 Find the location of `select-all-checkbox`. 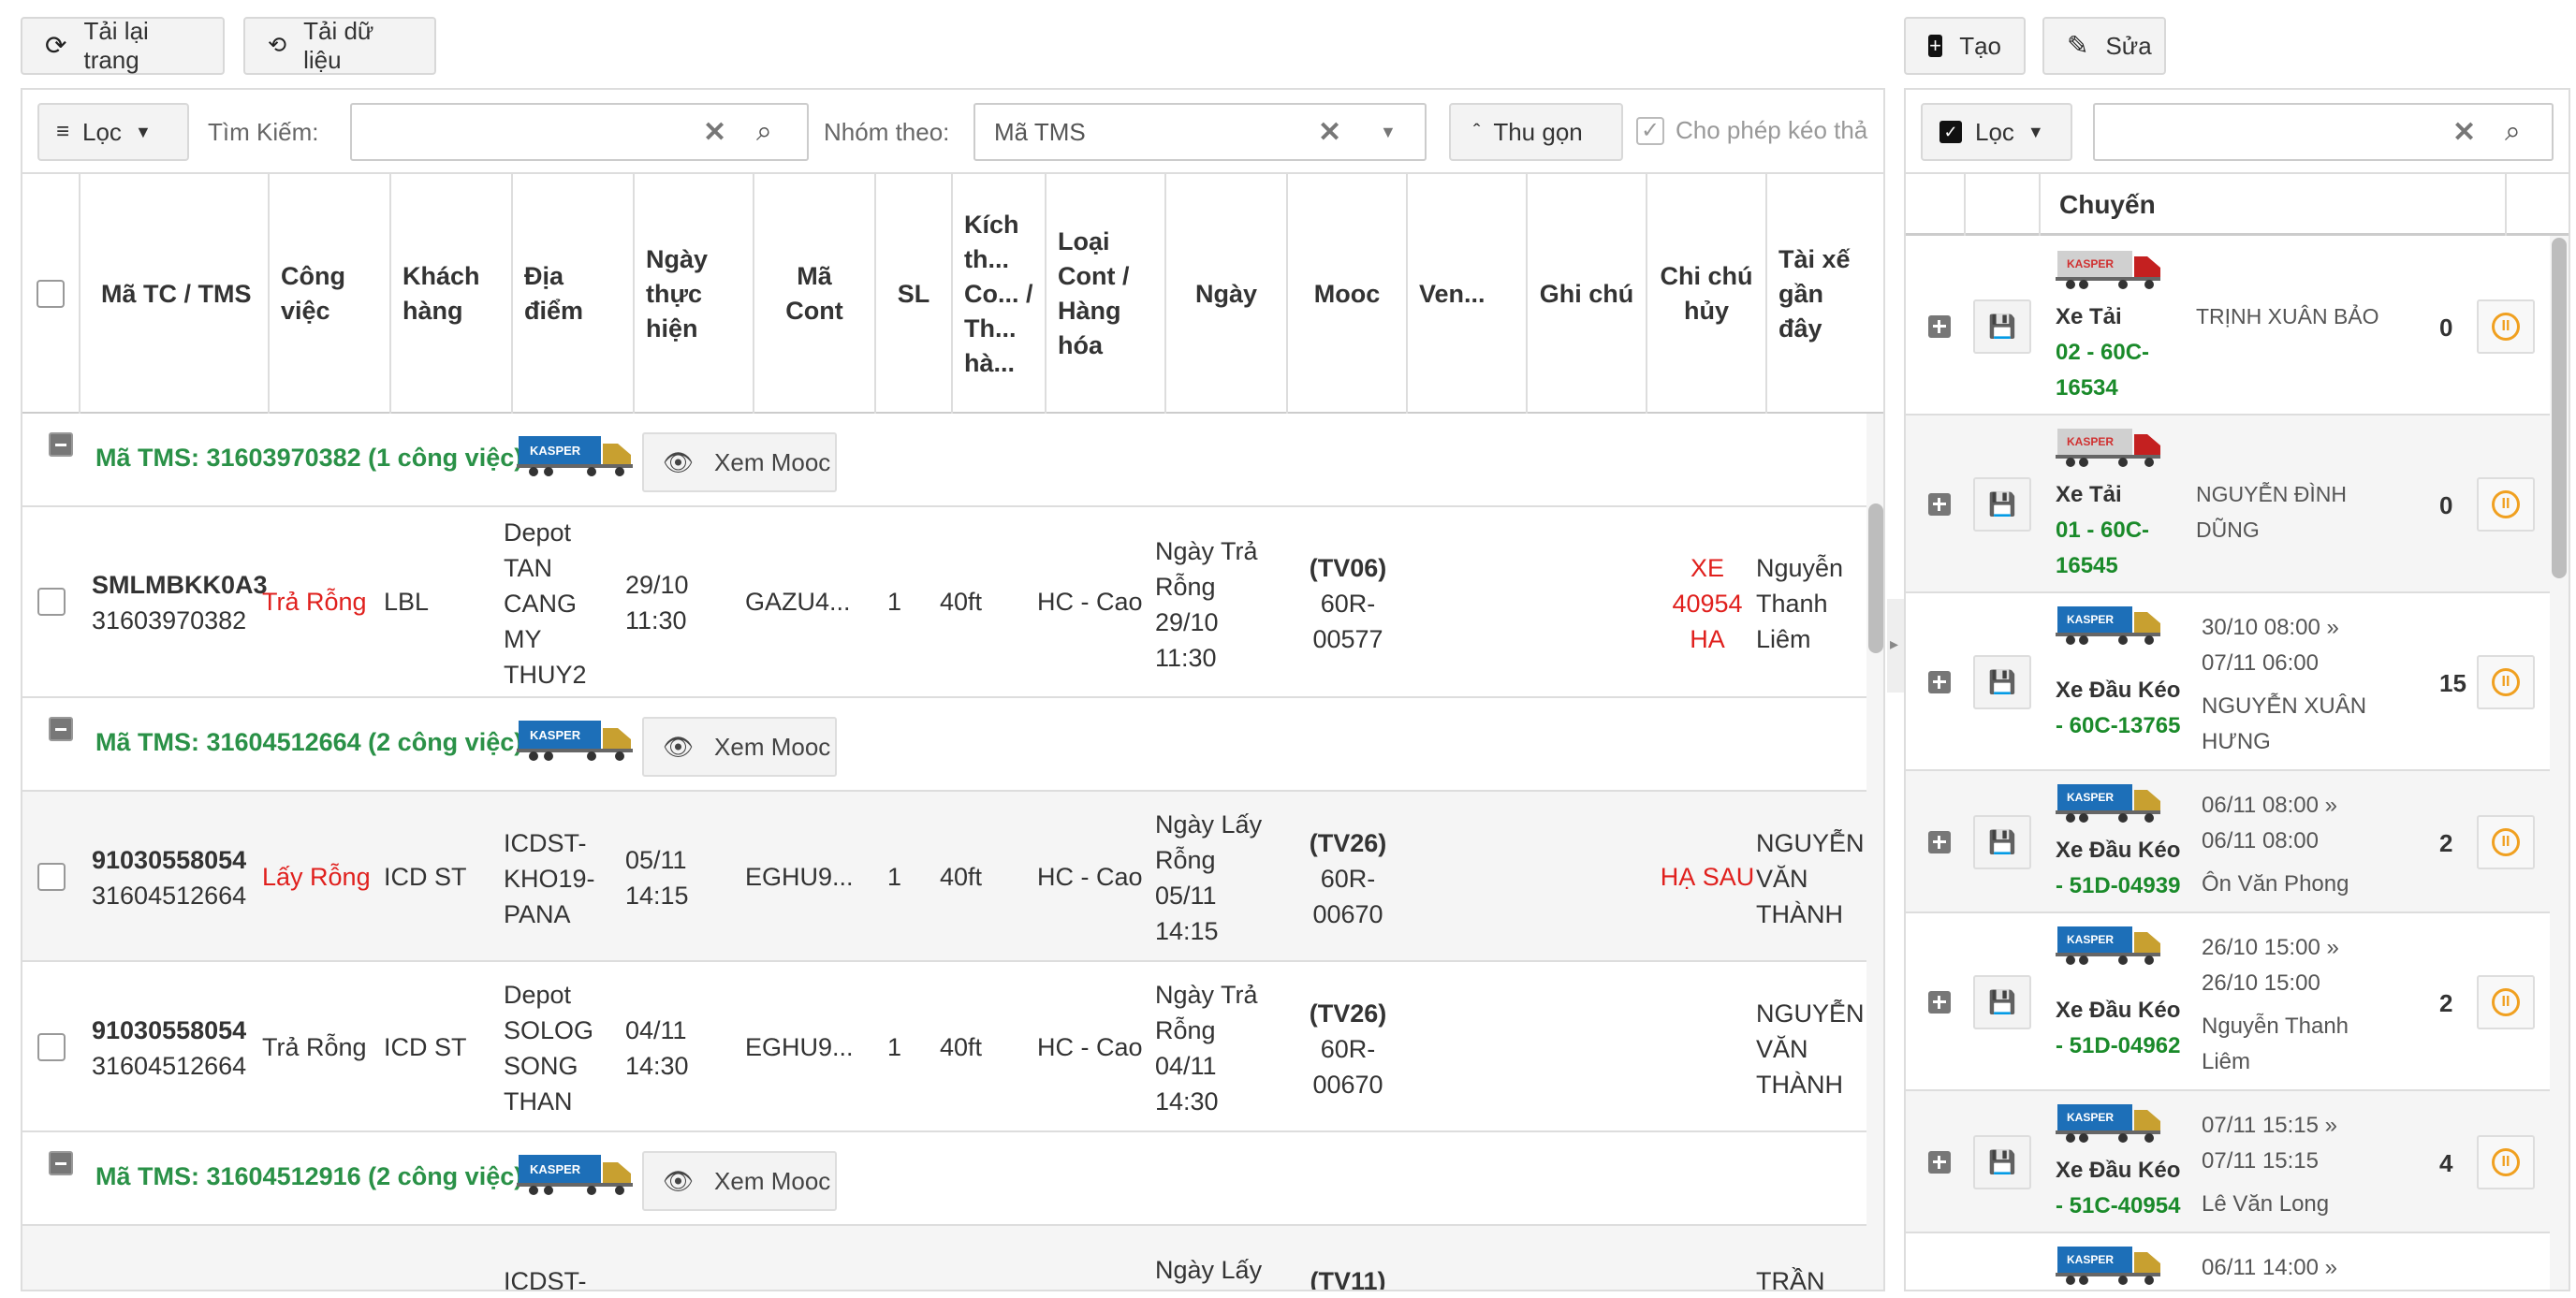

select-all-checkbox is located at coordinates (51, 294).